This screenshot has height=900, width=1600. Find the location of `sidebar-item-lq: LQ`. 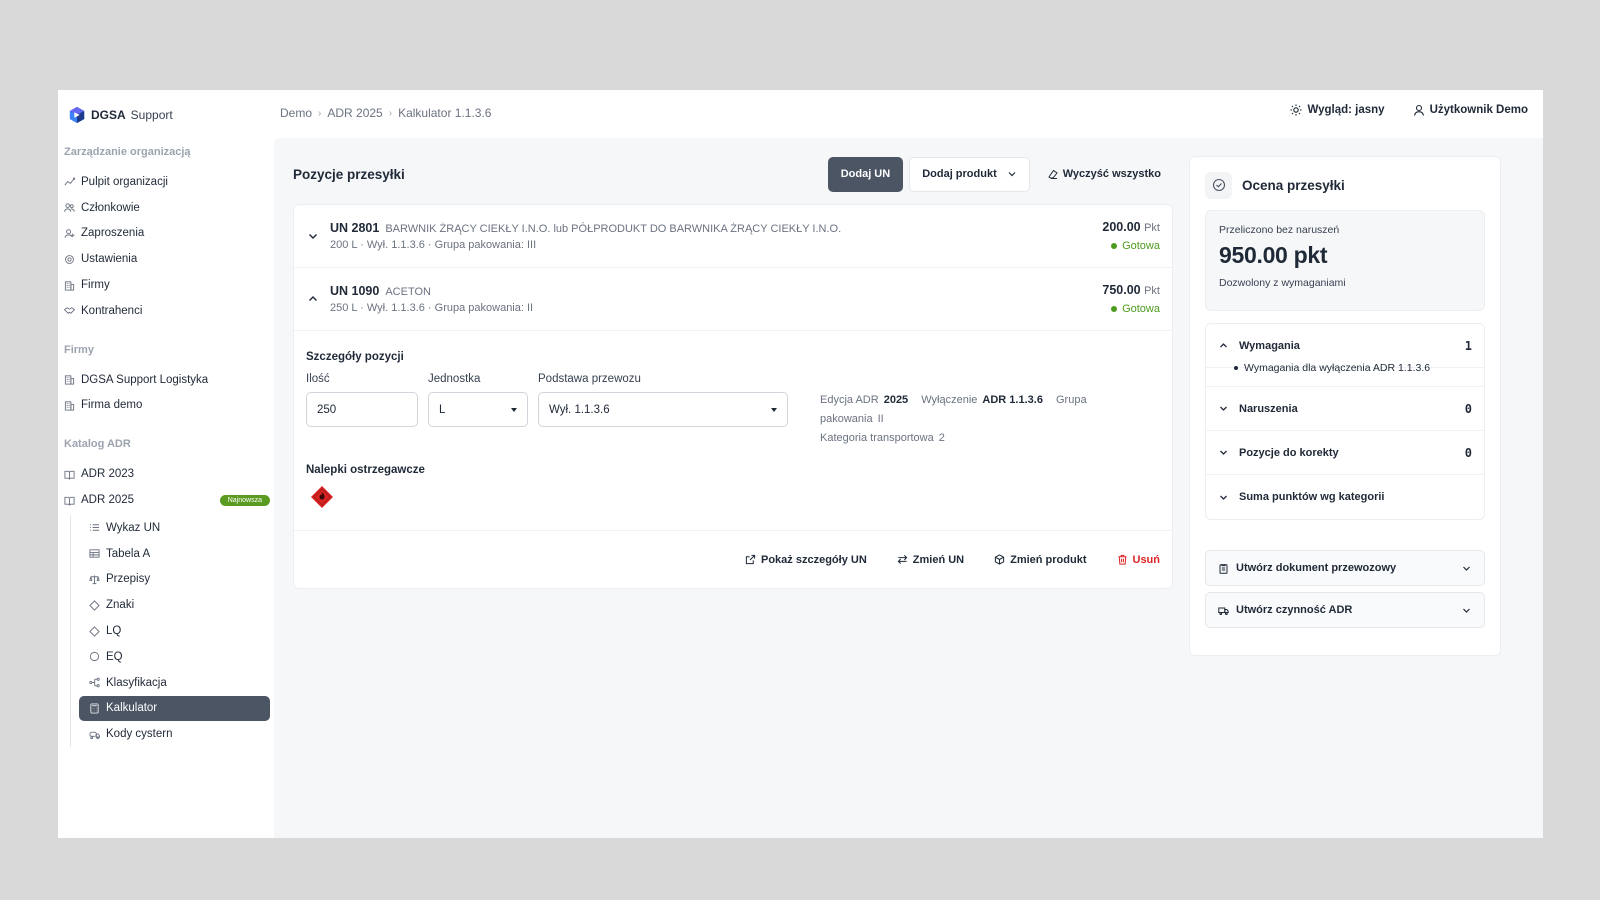

sidebar-item-lq: LQ is located at coordinates (174, 631).